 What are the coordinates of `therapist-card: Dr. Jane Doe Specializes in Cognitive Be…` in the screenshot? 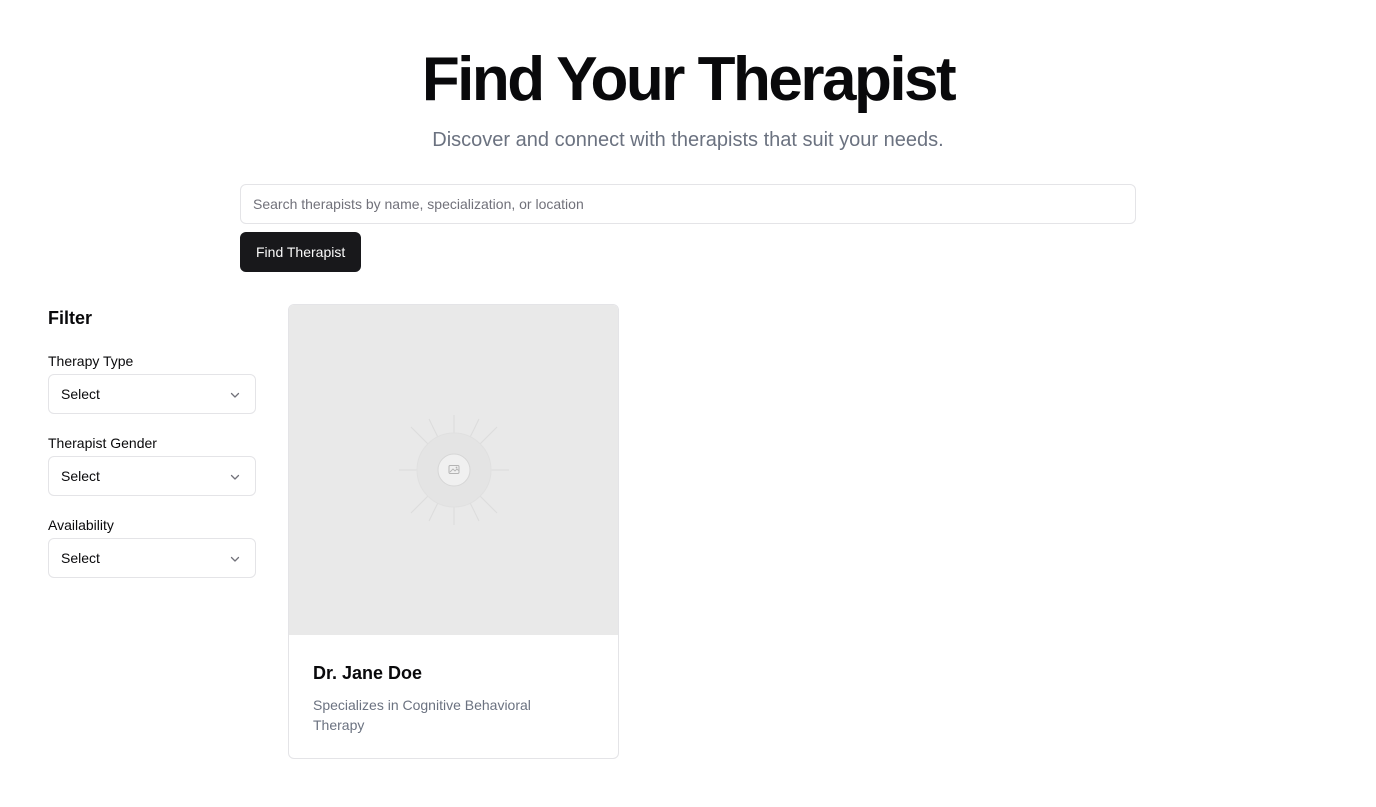 It's located at (453, 531).